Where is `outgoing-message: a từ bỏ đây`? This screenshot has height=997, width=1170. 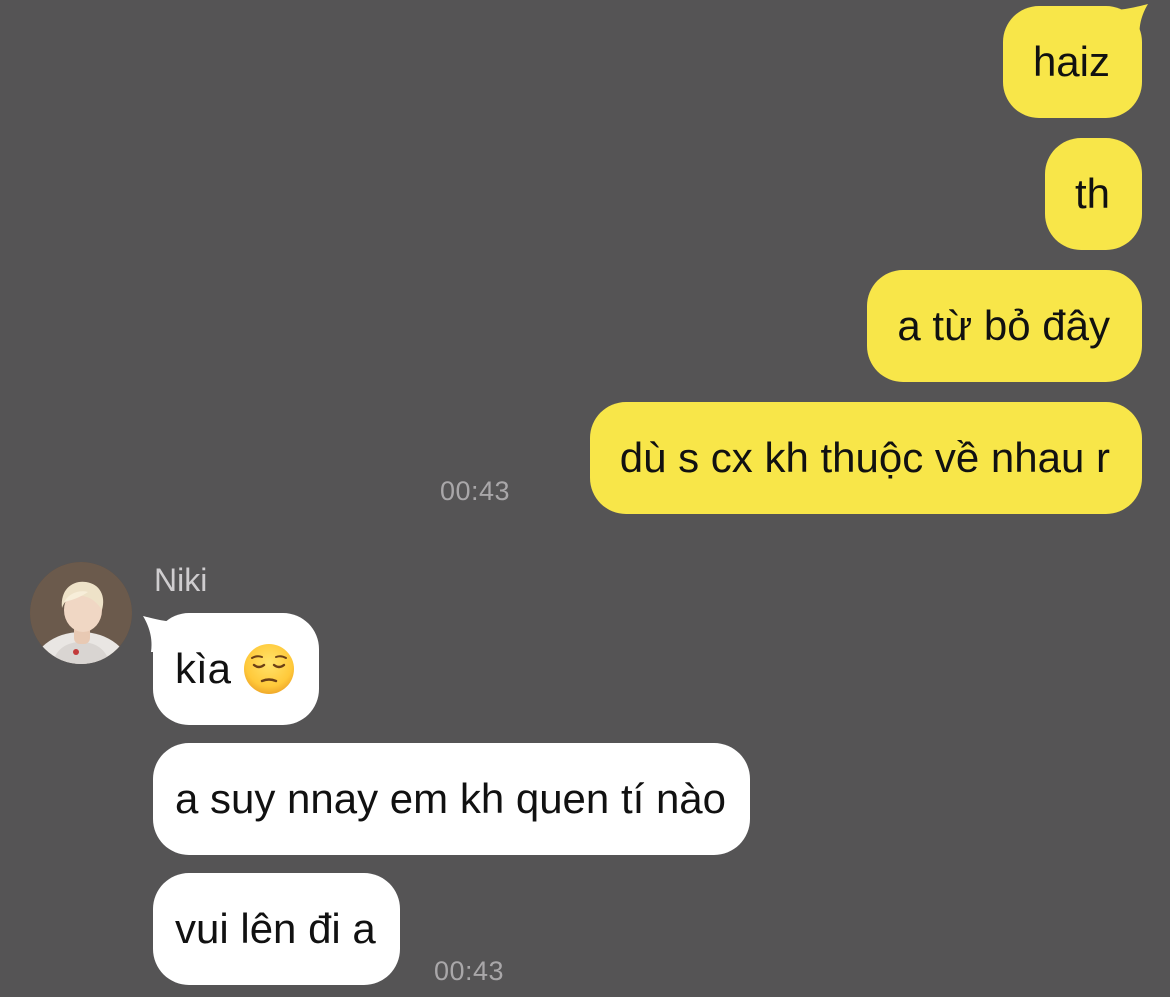
outgoing-message: a từ bỏ đây is located at coordinates (1004, 326).